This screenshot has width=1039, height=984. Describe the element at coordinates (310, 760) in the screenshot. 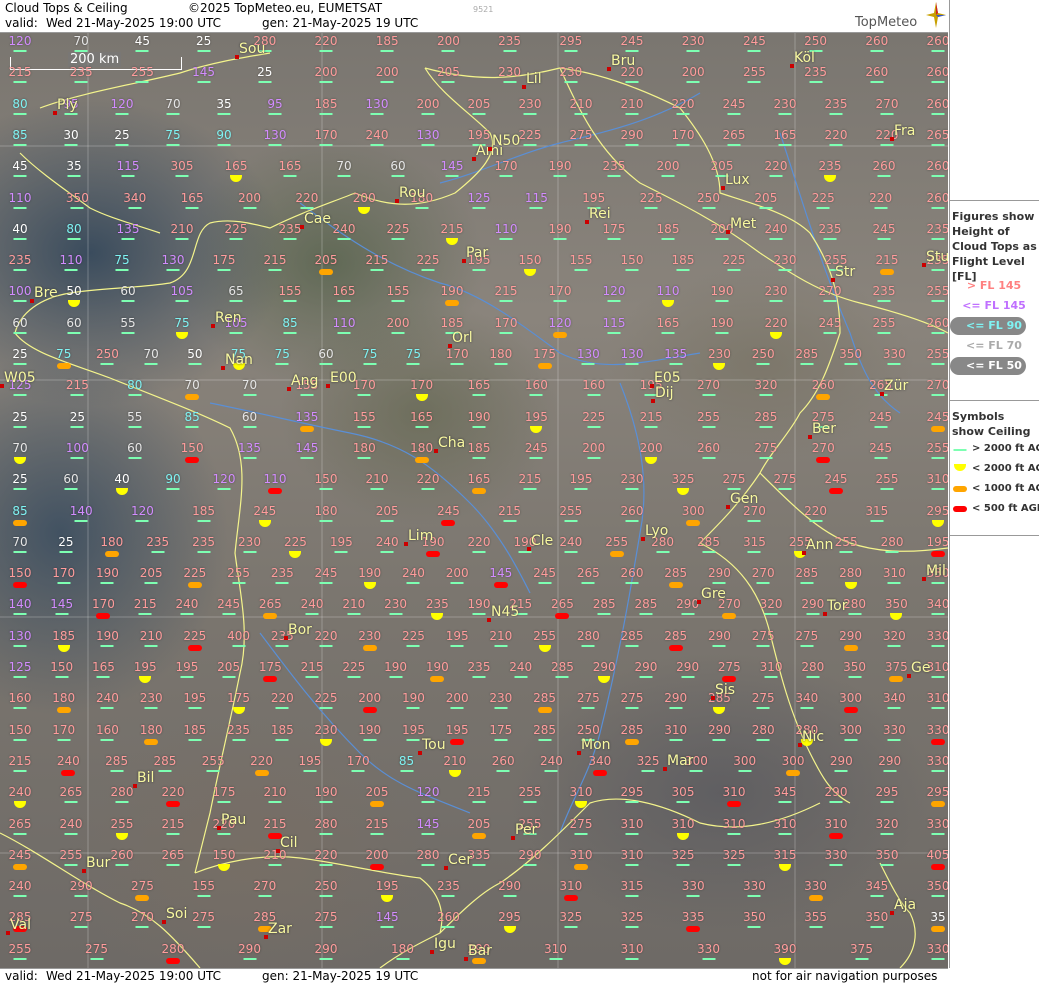

I see `cloud-top-value: 195` at that location.